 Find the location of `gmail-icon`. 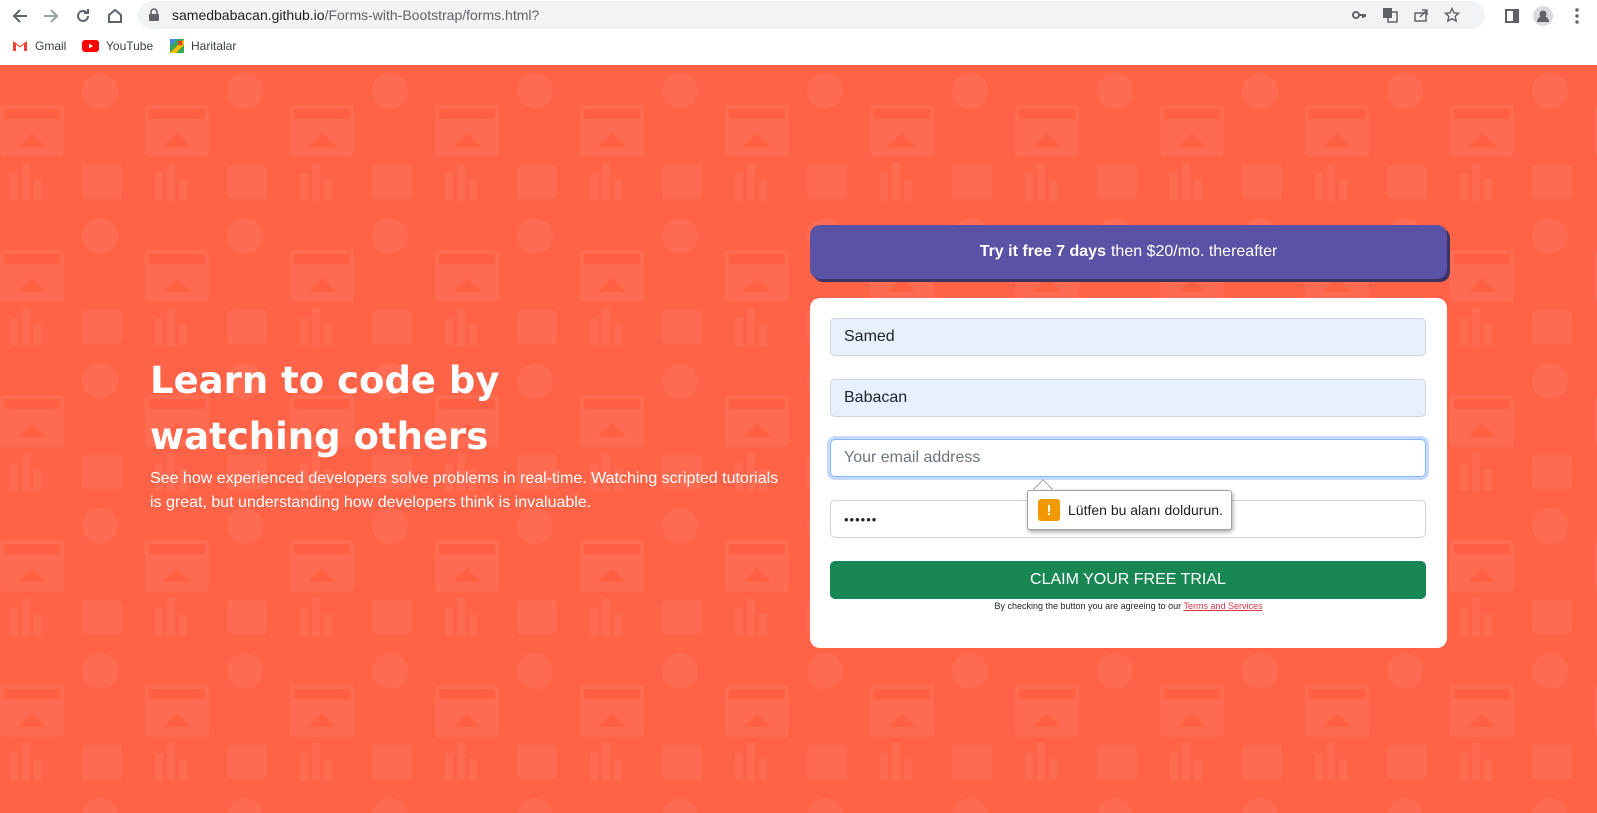

gmail-icon is located at coordinates (20, 46).